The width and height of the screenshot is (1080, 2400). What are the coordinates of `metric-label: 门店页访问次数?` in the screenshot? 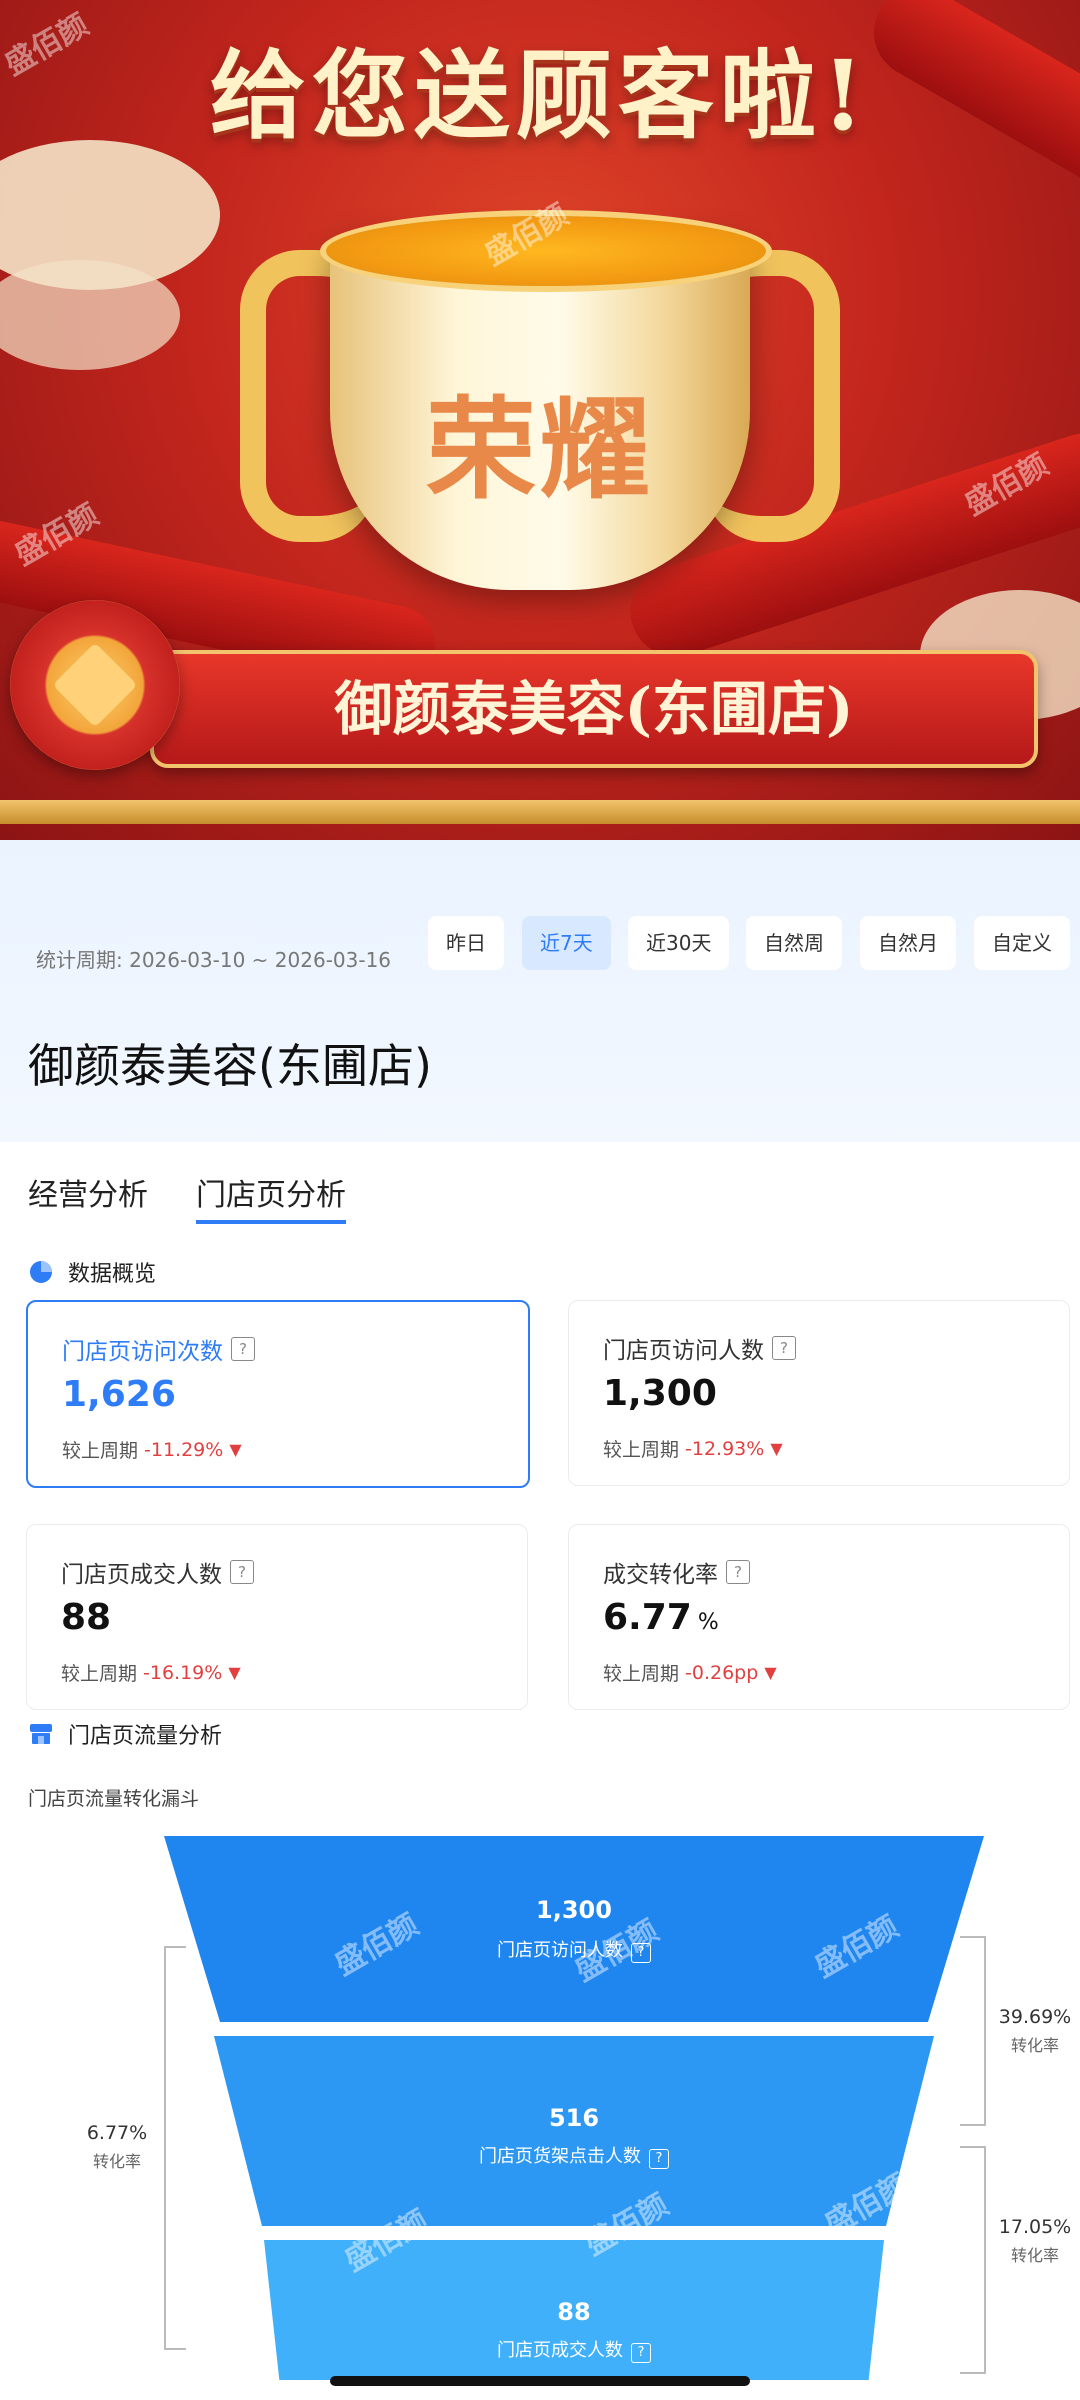 It's located at (158, 1349).